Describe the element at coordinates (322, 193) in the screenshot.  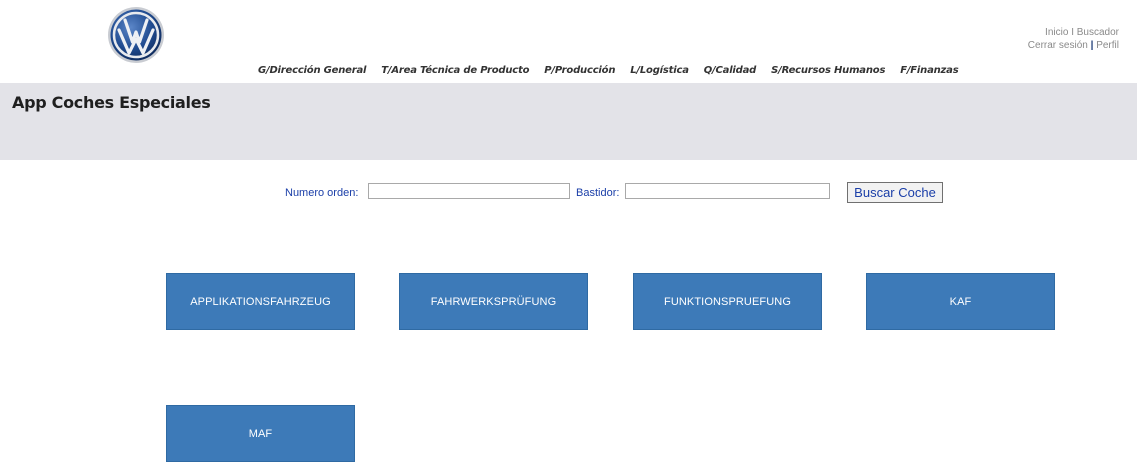
I see `order-number-label: Numero orden:` at that location.